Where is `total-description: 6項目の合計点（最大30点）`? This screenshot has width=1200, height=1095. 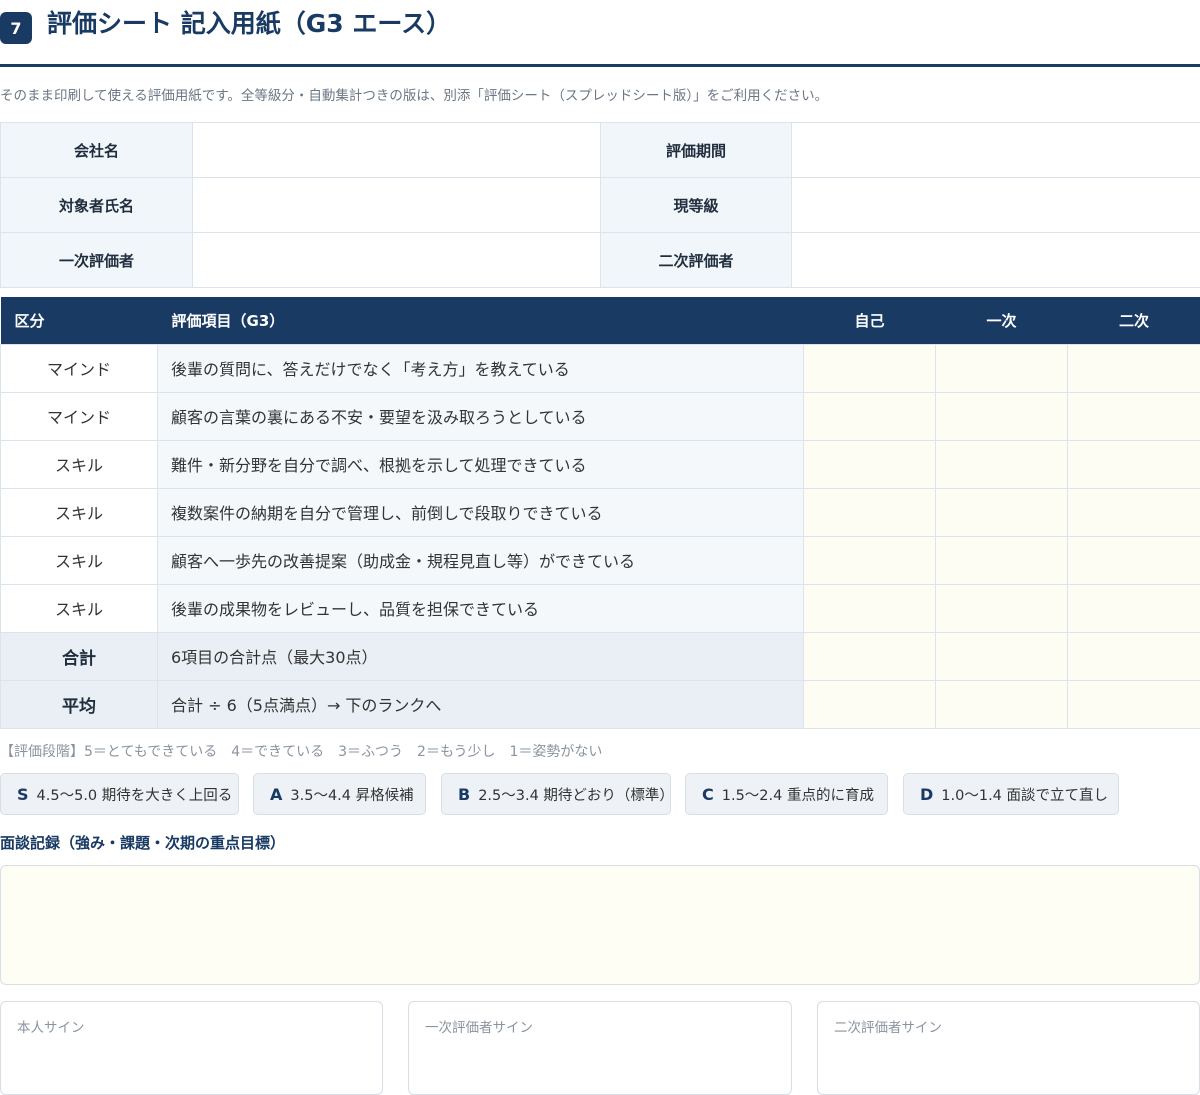 total-description: 6項目の合計点（最大30点） is located at coordinates (480, 656).